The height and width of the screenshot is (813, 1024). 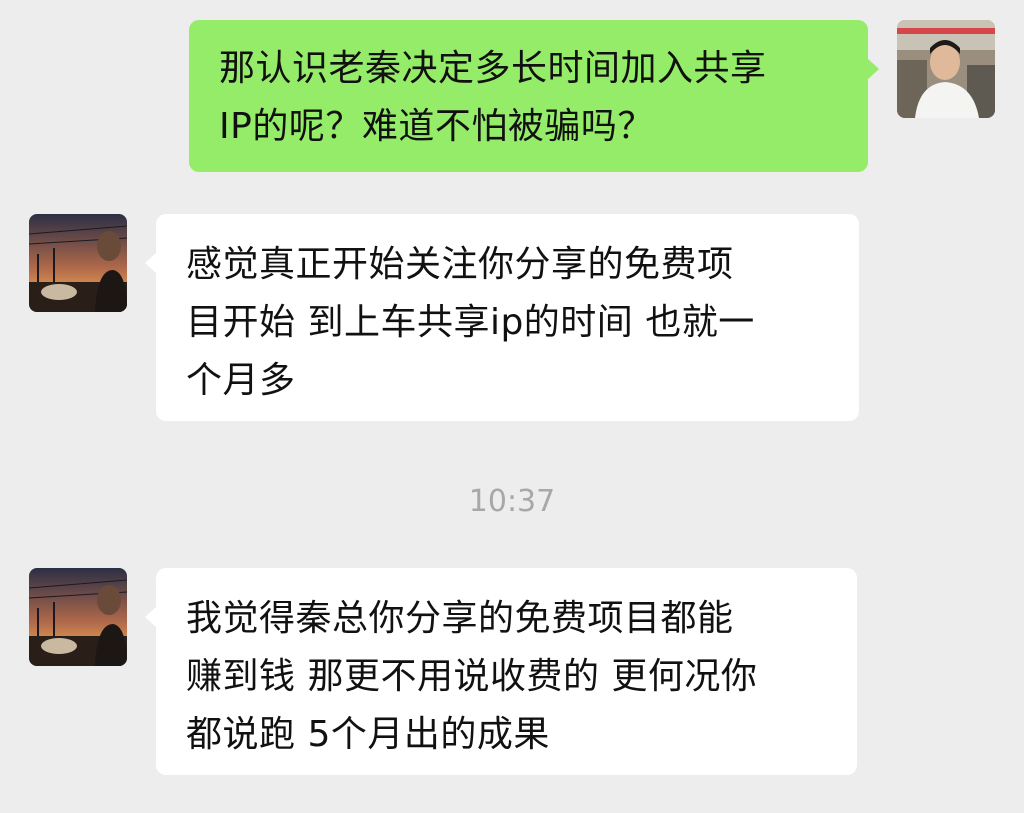 I want to click on message-text-line: 那认识老秦决定多长时间加入共享, so click(x=493, y=68).